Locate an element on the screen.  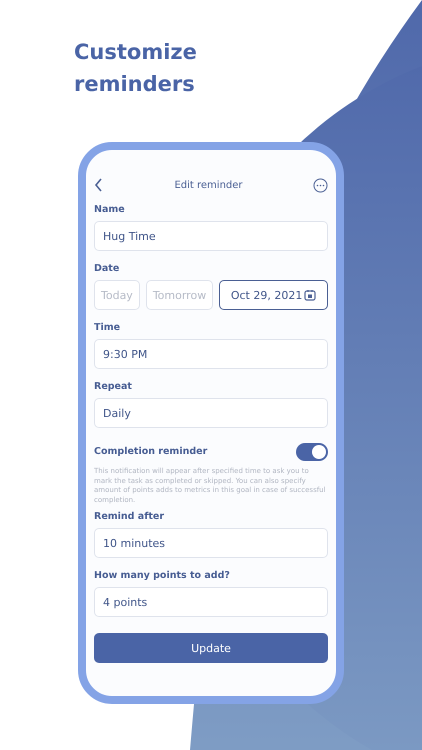
field-label: Remind after is located at coordinates (129, 516).